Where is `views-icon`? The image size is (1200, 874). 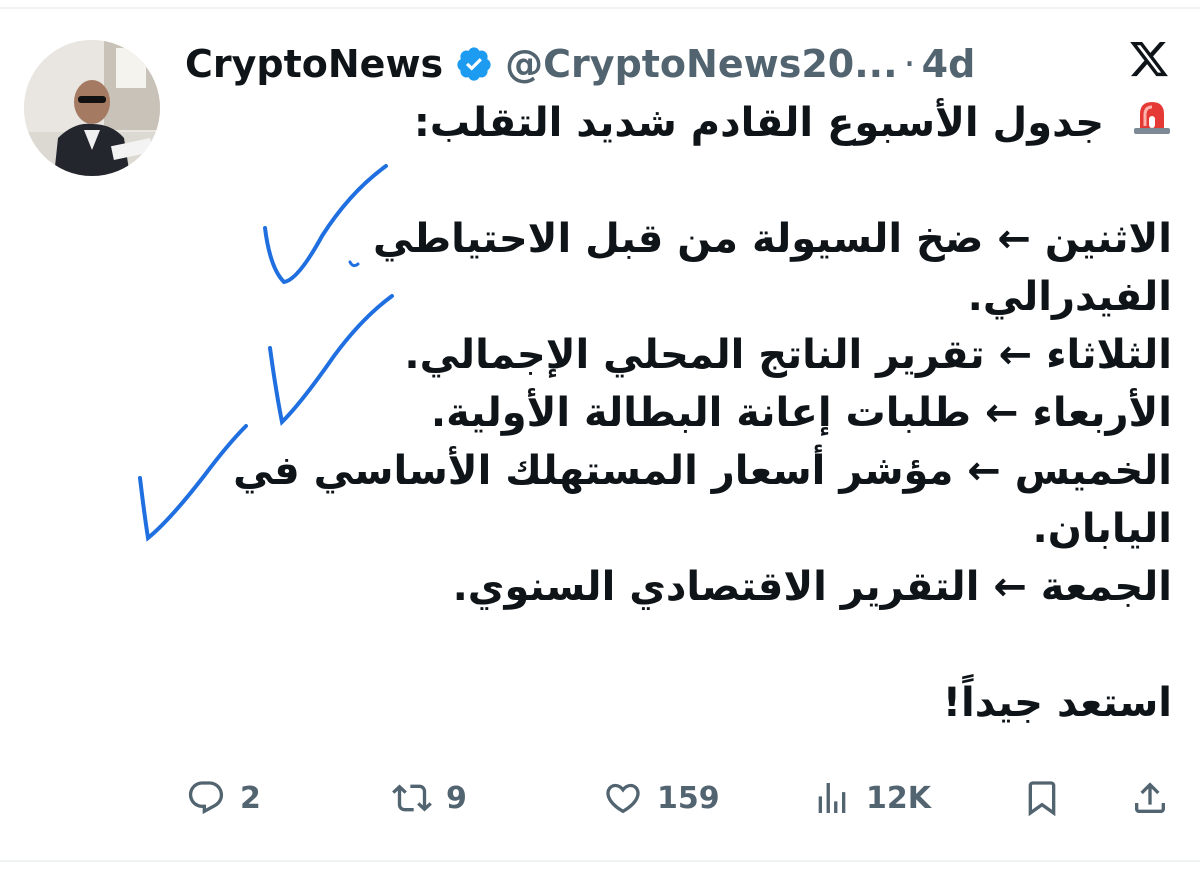 views-icon is located at coordinates (832, 798).